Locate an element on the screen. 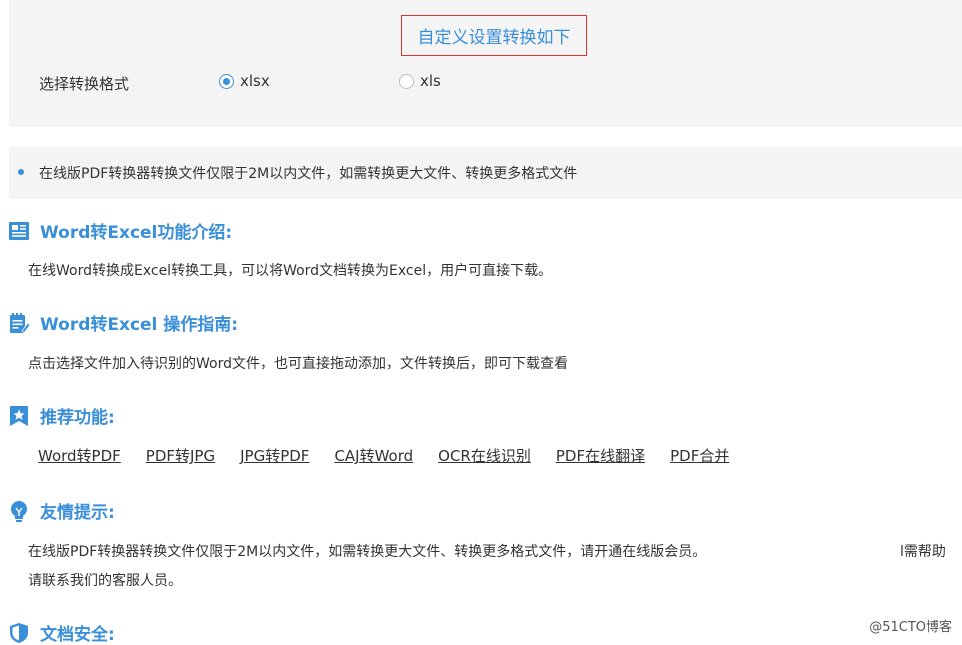  settings-title: 自定义设置转换如下 is located at coordinates (494, 35).